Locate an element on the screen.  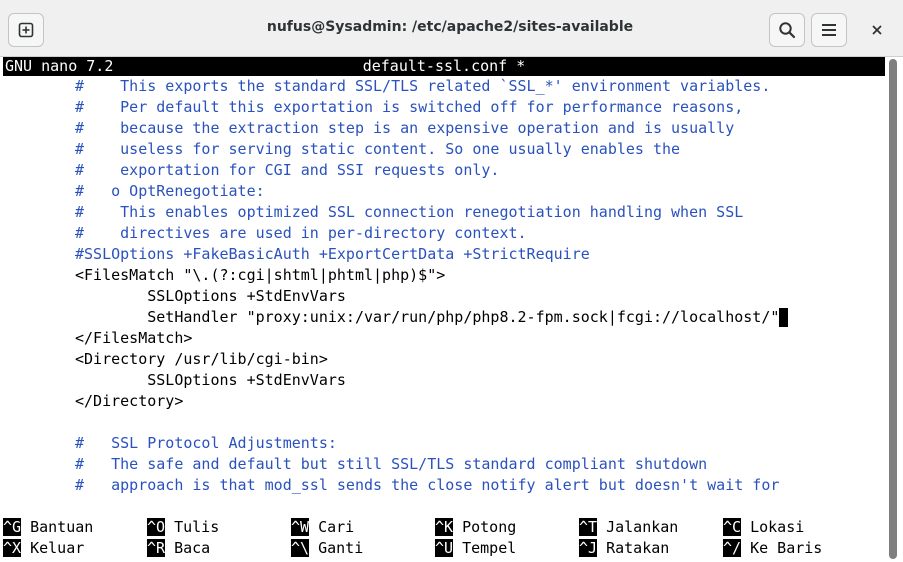
shortcut-label: Baca is located at coordinates (192, 548).